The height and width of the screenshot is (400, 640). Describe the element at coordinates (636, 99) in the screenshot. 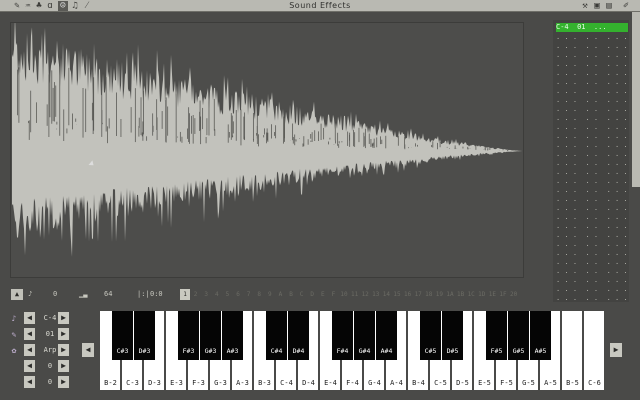

I see `scrollbar` at that location.